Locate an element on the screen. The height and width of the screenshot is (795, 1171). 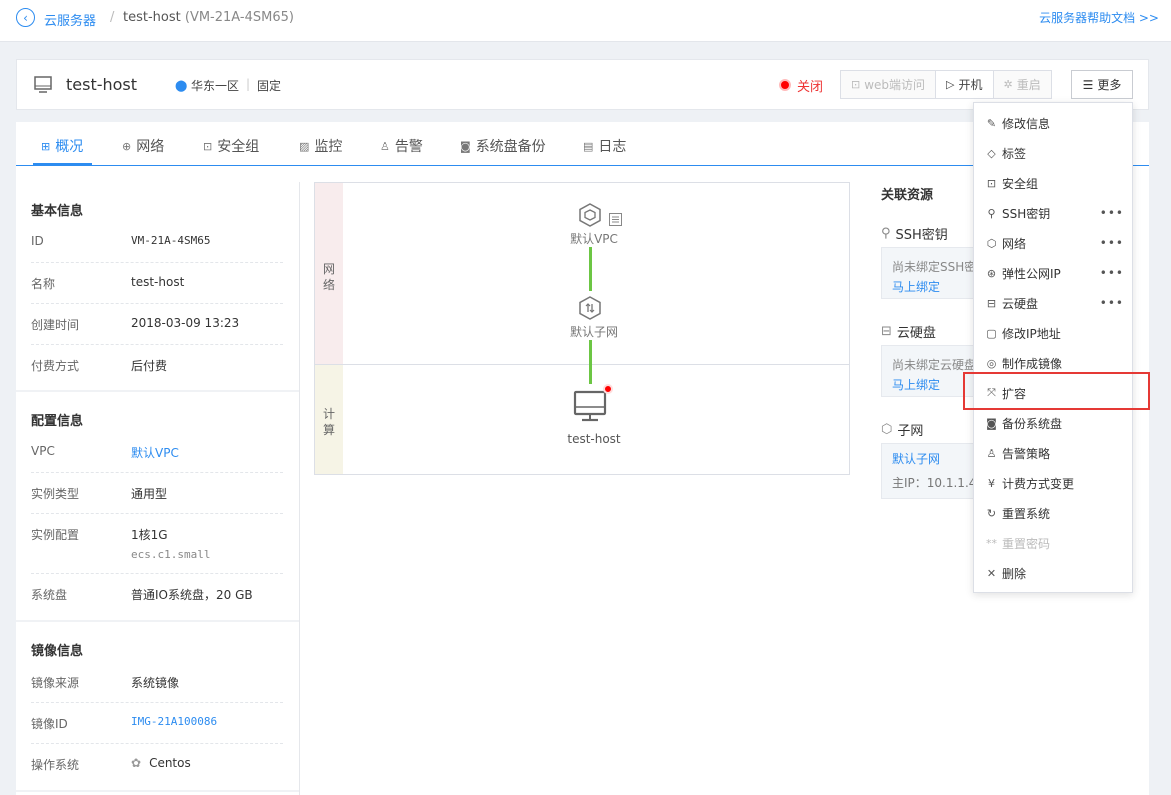
menu-item-modify-ip: ▢ 修改IP地址 is located at coordinates (1053, 333).